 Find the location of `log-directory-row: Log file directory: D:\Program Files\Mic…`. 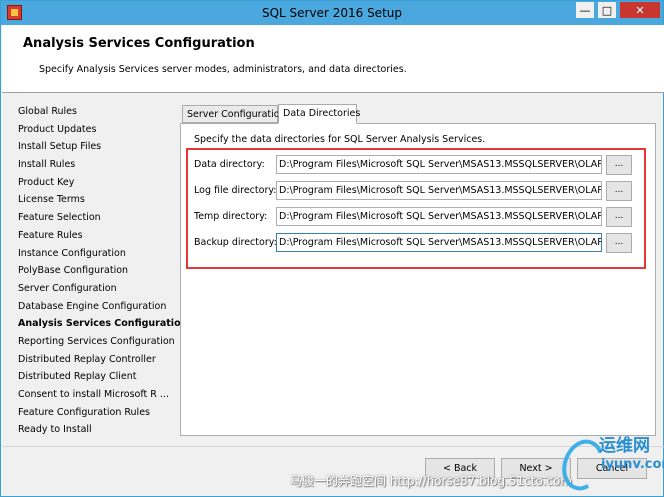

log-directory-row: Log file directory: D:\Program Files\Mic… is located at coordinates (419, 192).